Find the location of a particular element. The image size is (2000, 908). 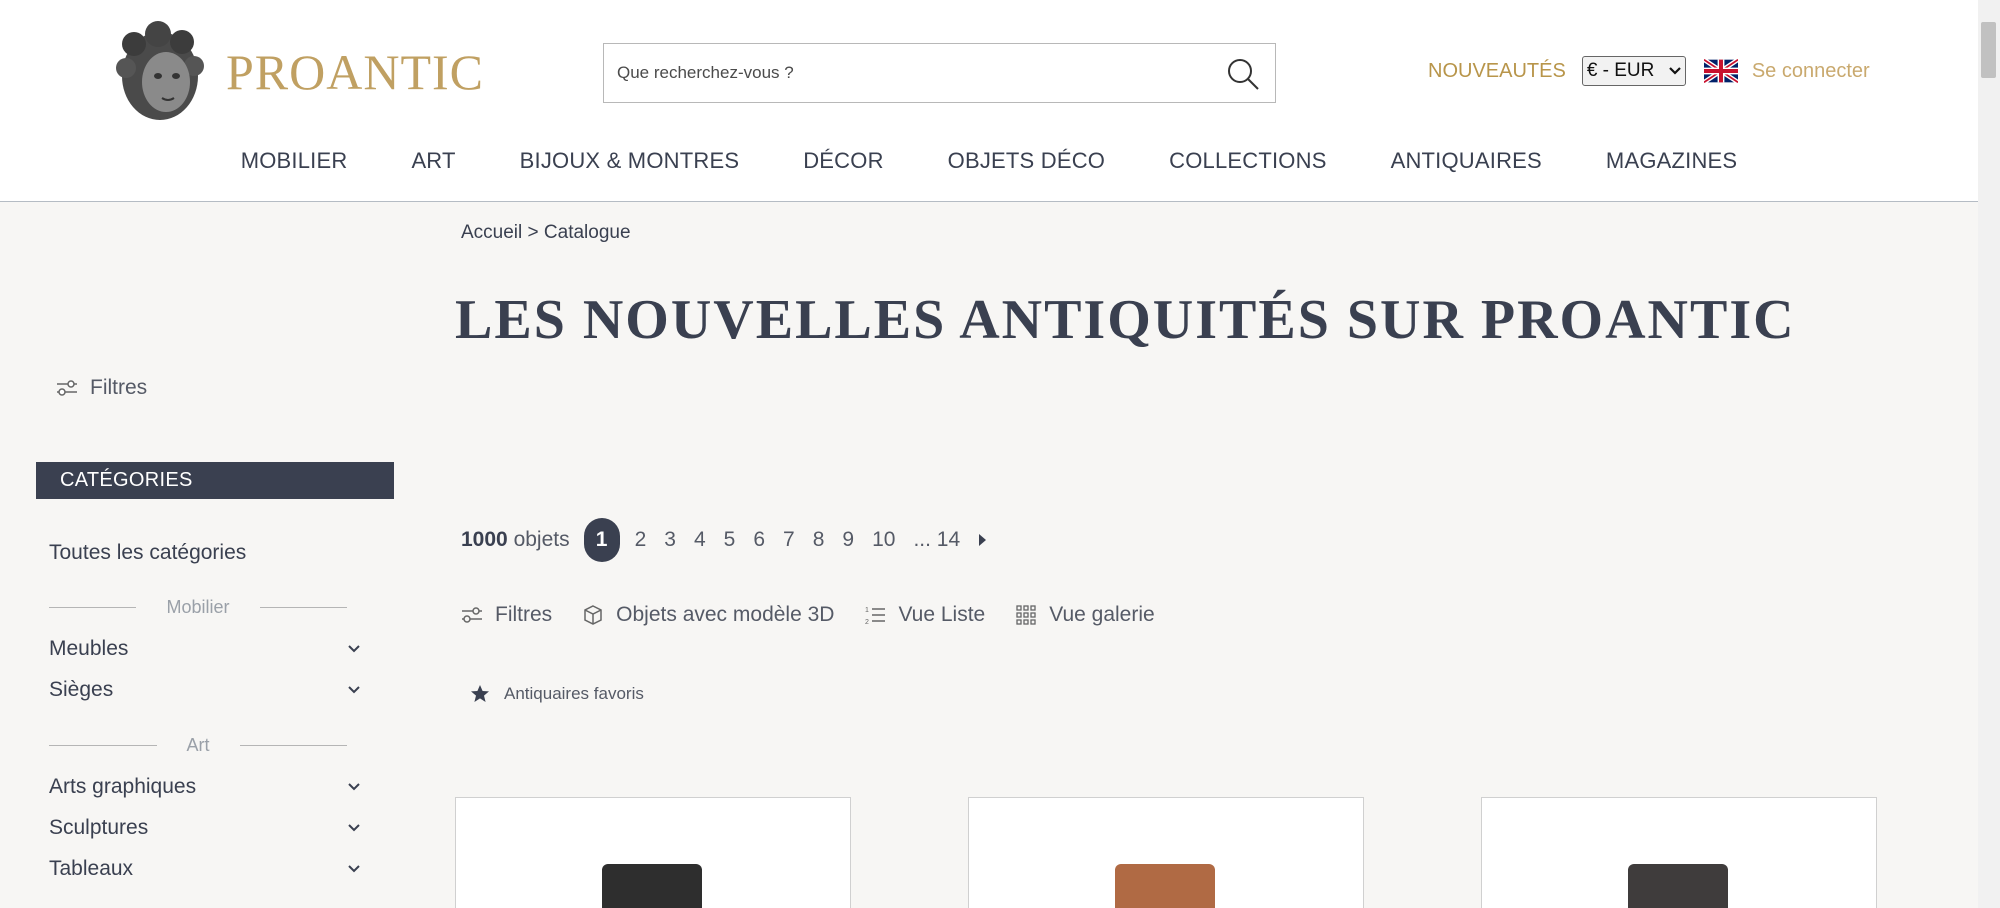

group-divider-art: Art is located at coordinates (198, 745).